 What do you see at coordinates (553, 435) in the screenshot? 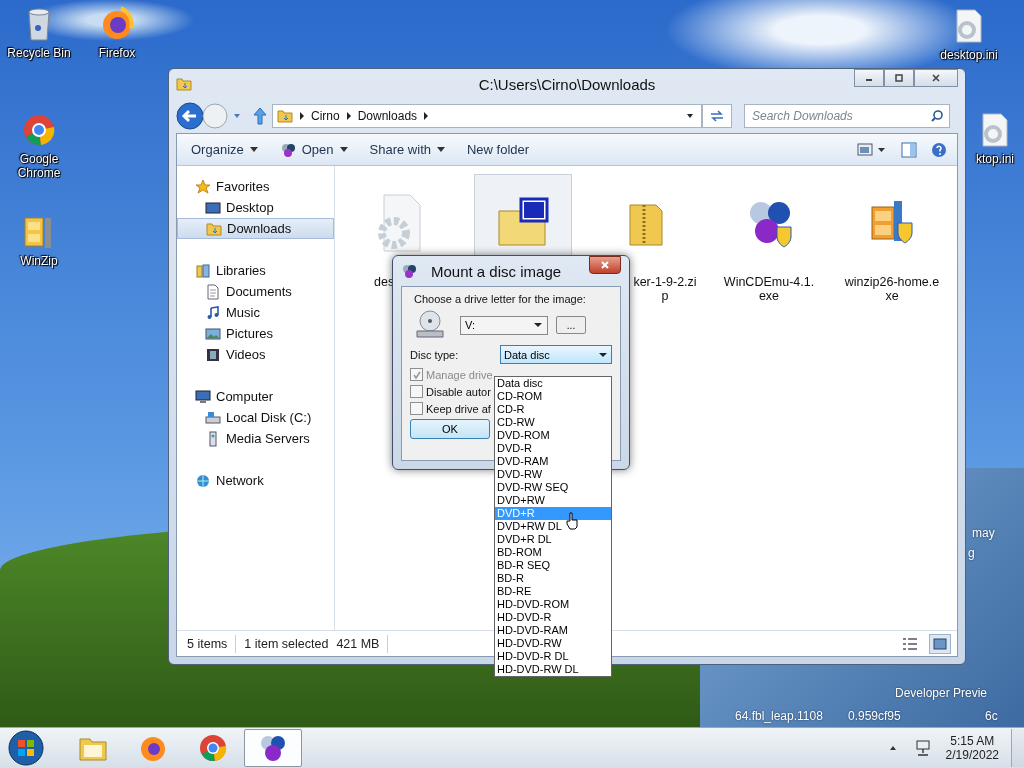
I see `dropdown-option: DVD-ROM` at bounding box center [553, 435].